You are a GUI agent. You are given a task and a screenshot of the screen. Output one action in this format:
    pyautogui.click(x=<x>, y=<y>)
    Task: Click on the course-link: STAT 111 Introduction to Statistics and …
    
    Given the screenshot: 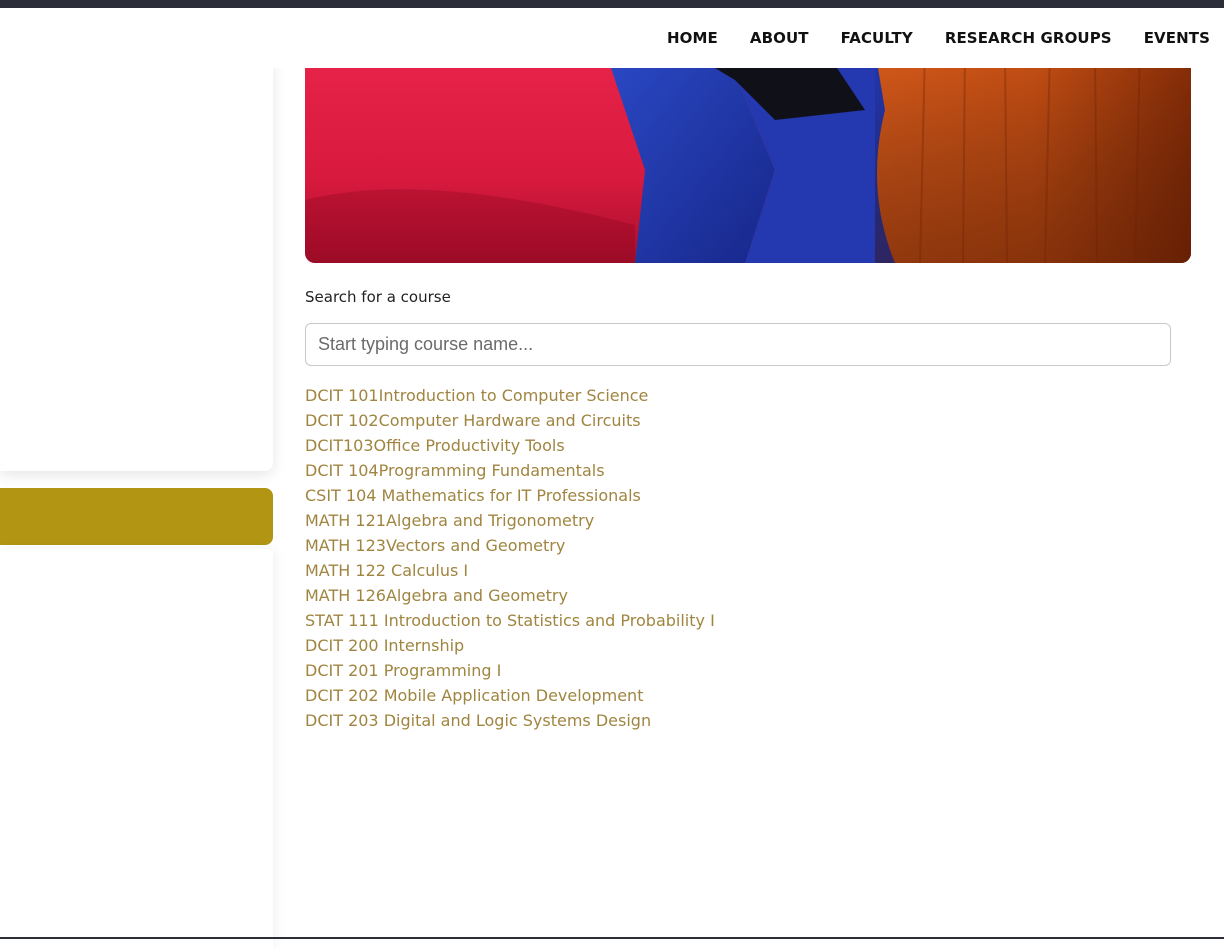 What is the action you would take?
    pyautogui.click(x=510, y=620)
    